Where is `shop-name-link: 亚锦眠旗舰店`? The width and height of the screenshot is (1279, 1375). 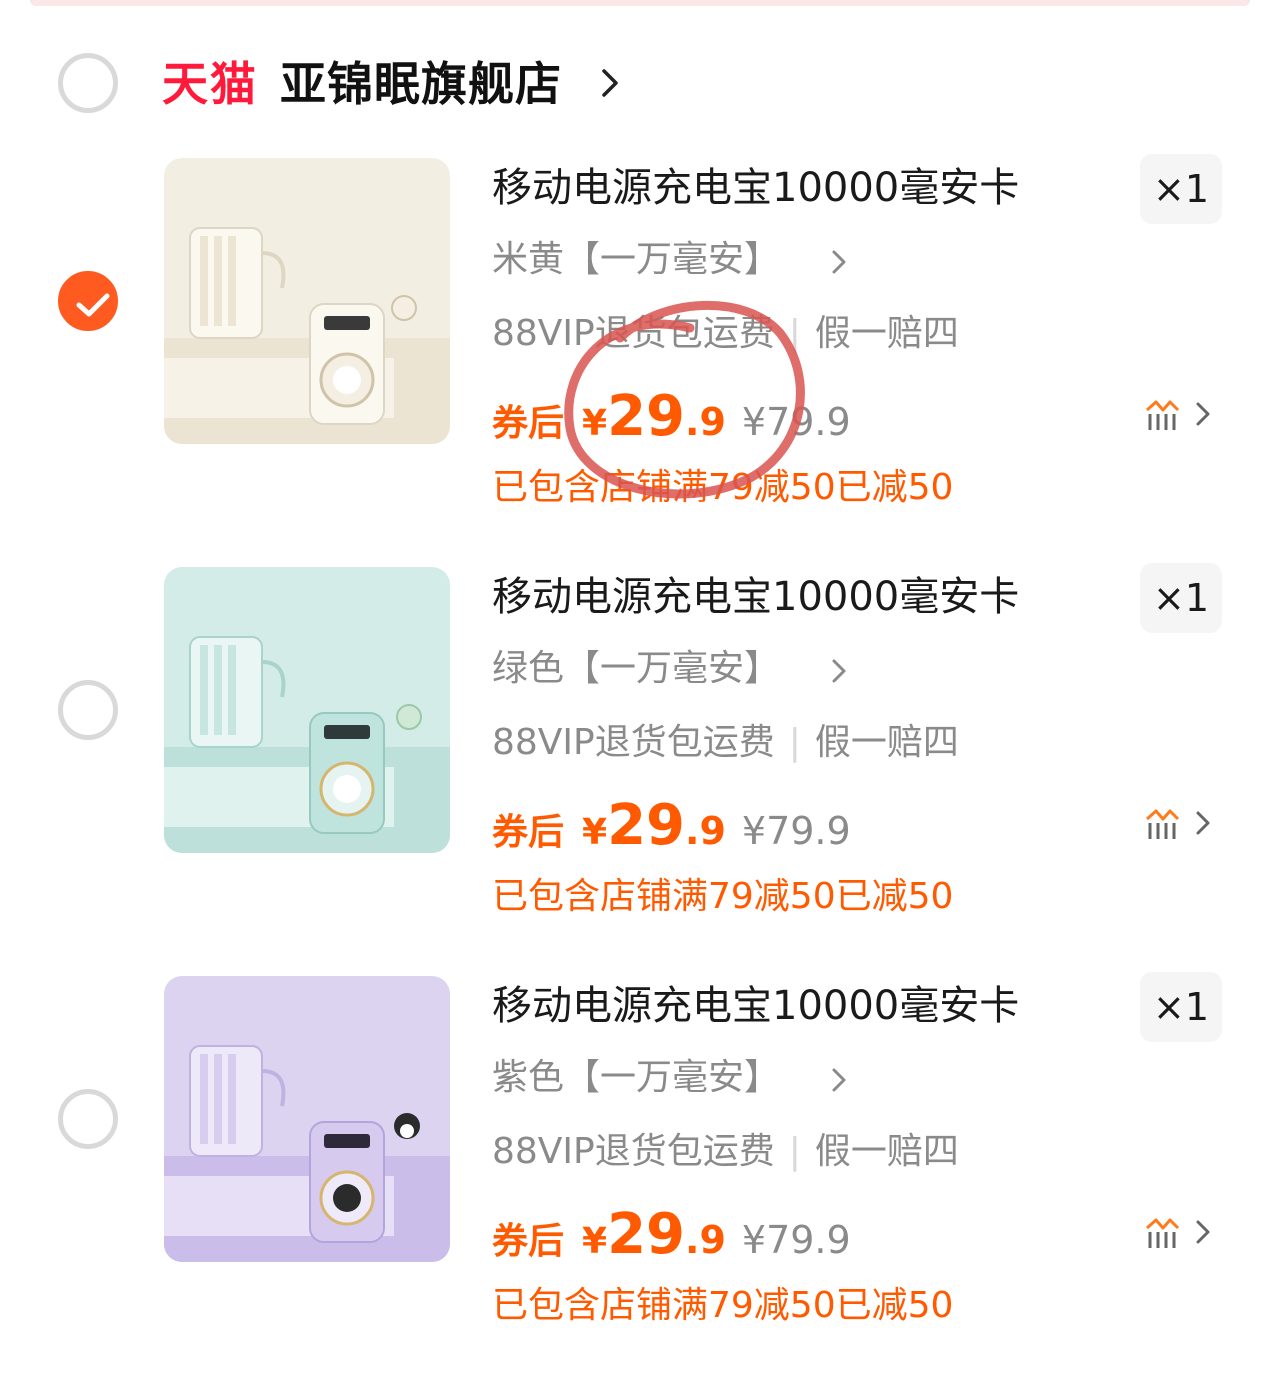 shop-name-link: 亚锦眠旗舰店 is located at coordinates (421, 84).